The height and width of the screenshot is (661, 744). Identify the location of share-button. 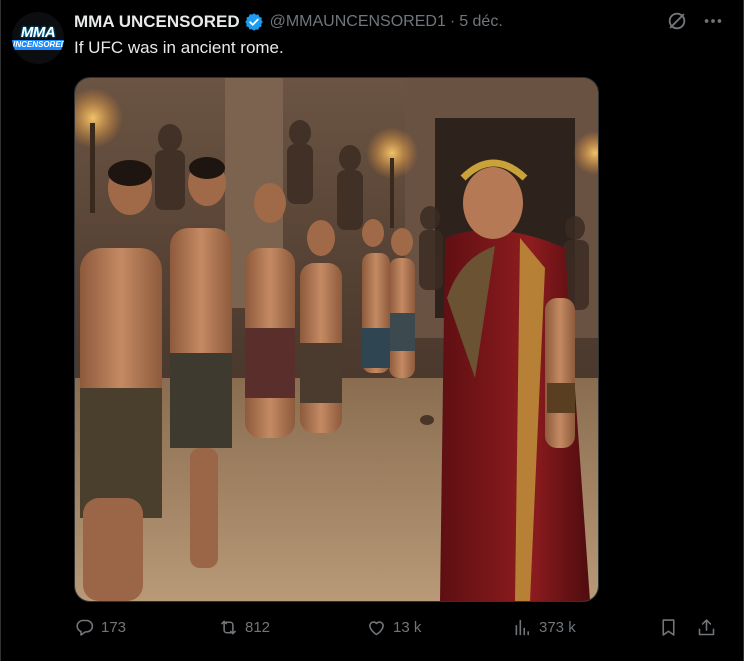
(706, 627).